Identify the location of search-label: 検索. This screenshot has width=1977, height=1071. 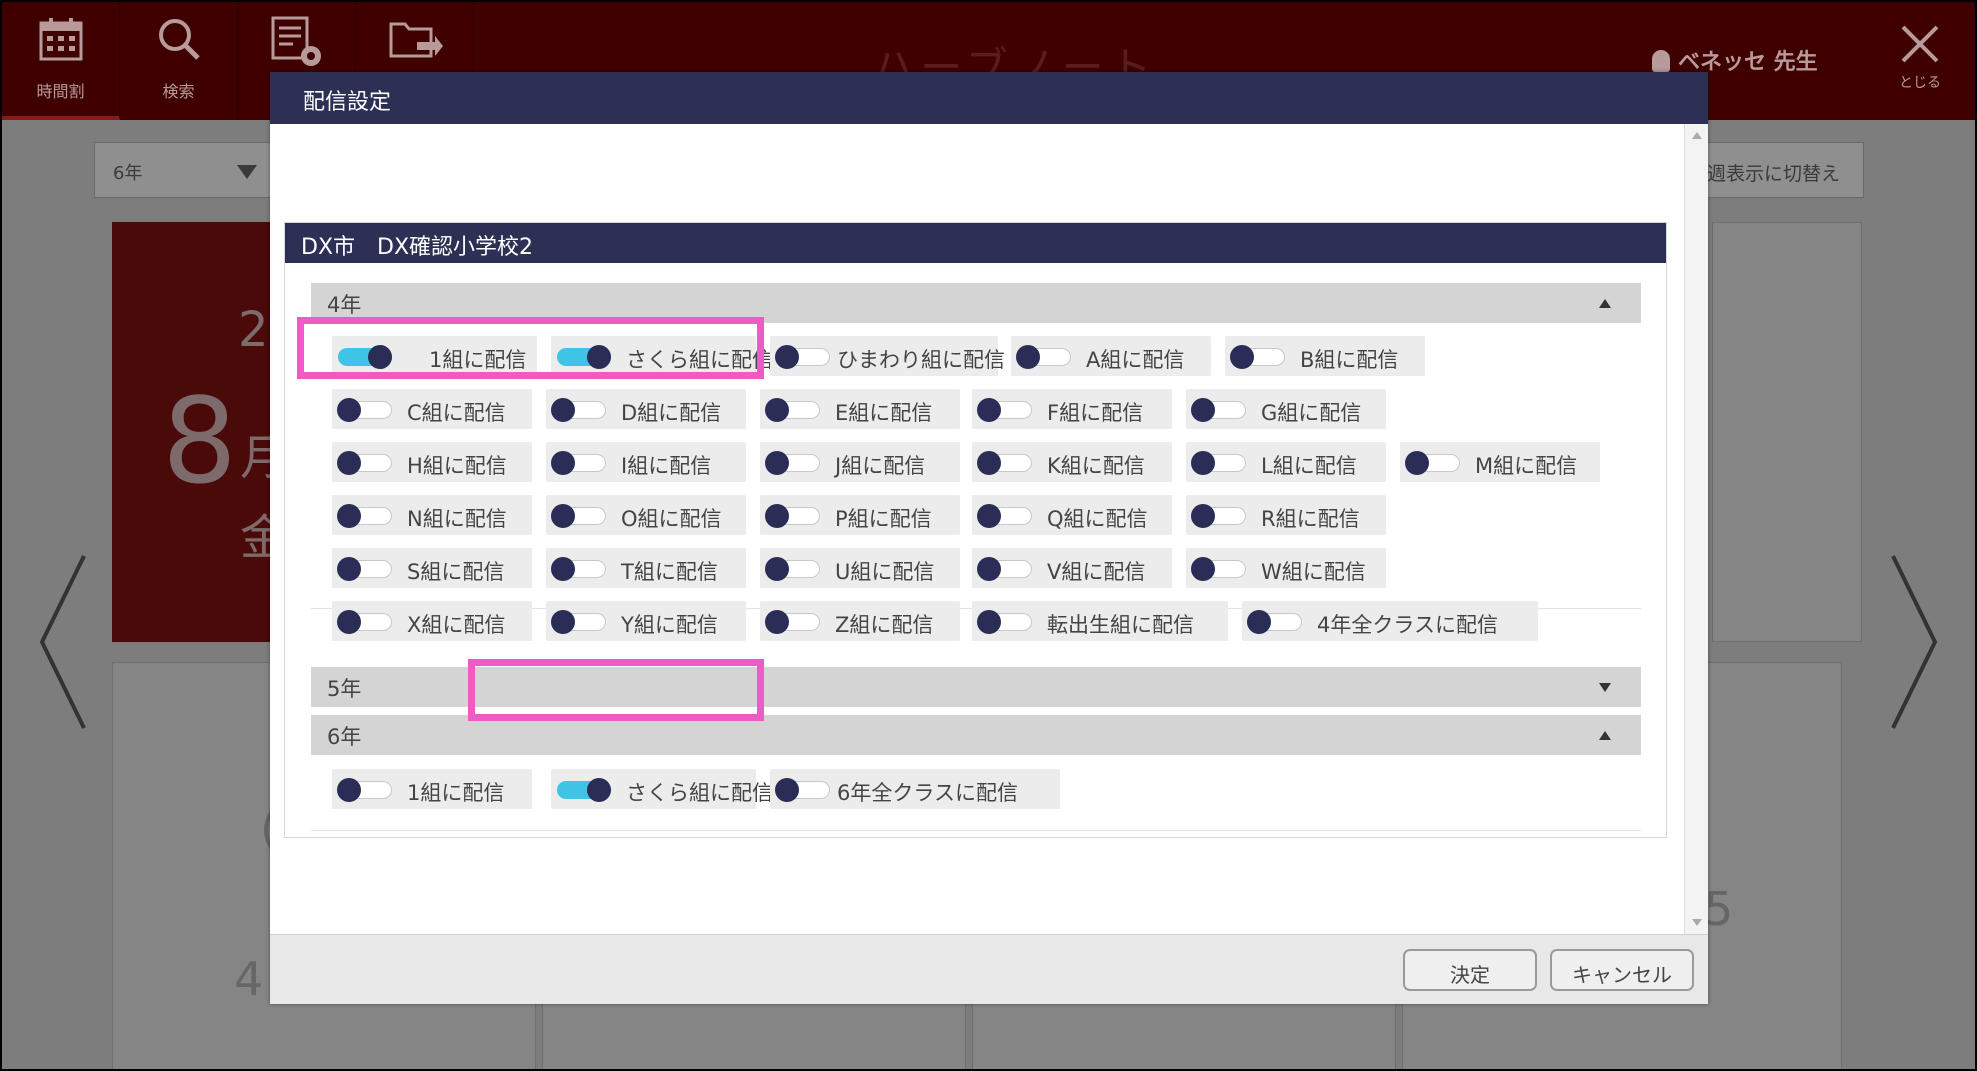
(178, 91).